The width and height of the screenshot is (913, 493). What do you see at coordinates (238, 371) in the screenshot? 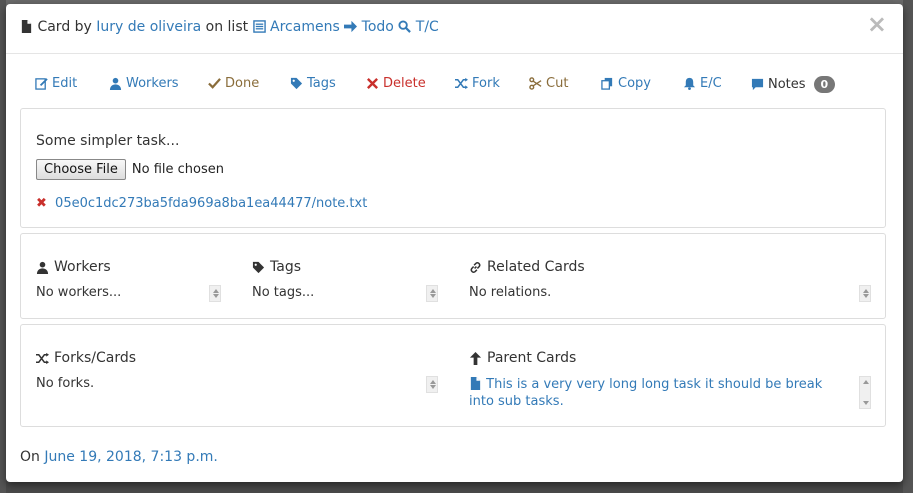
I see `forks-section: Forks/Cards No forks.` at bounding box center [238, 371].